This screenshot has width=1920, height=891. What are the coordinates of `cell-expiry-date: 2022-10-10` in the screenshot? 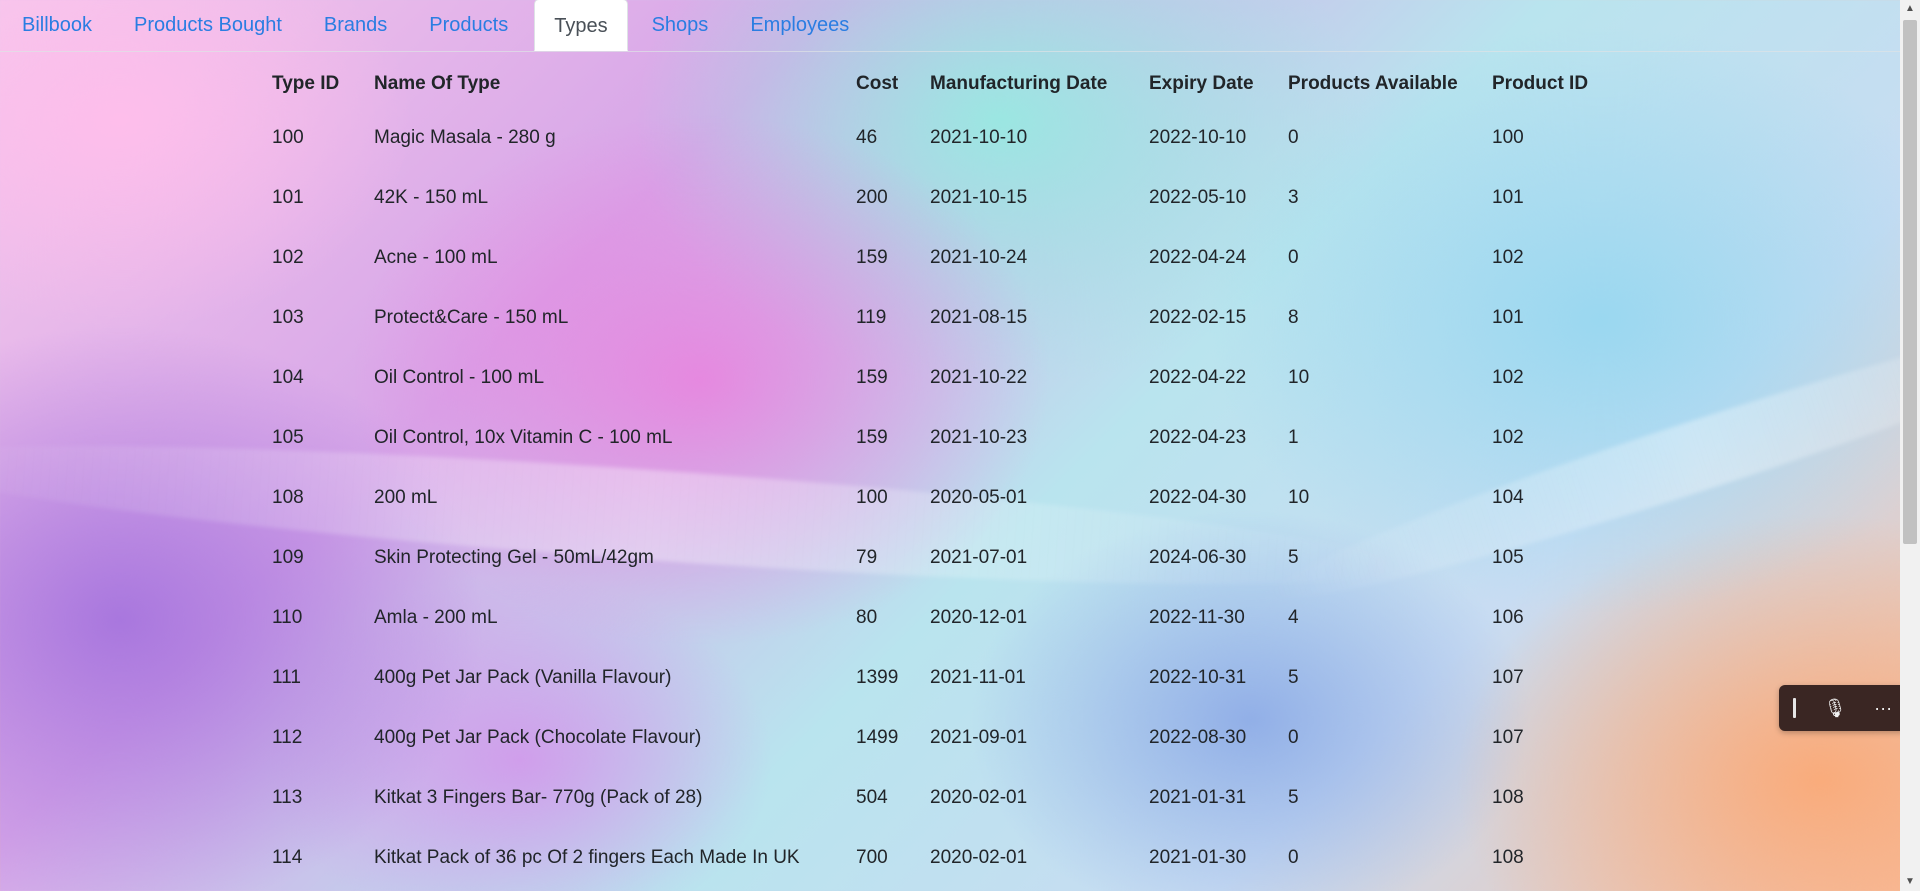 It's located at (1198, 137).